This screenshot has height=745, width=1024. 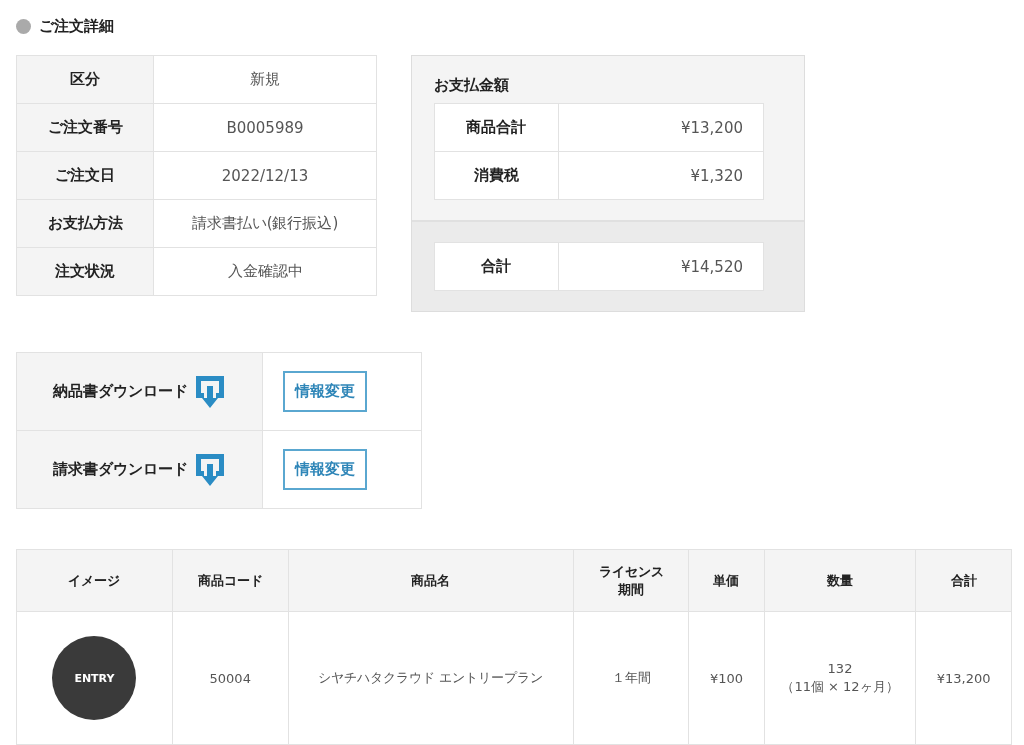 I want to click on total-value: ¥14,520, so click(x=661, y=266).